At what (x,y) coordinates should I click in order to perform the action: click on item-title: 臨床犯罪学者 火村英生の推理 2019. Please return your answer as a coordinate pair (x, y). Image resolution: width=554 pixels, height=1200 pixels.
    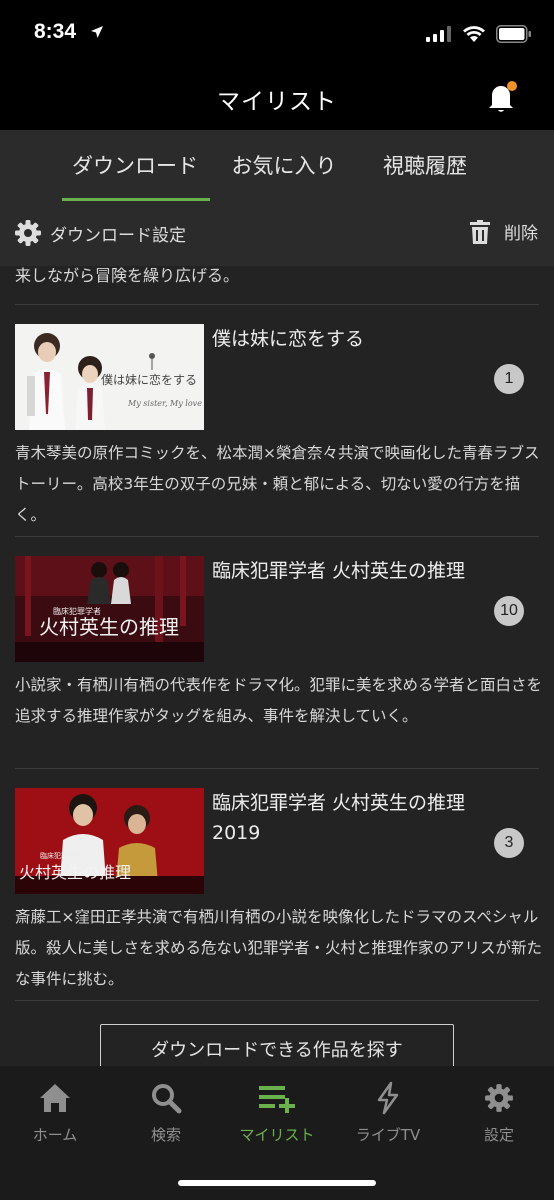
    Looking at the image, I should click on (339, 818).